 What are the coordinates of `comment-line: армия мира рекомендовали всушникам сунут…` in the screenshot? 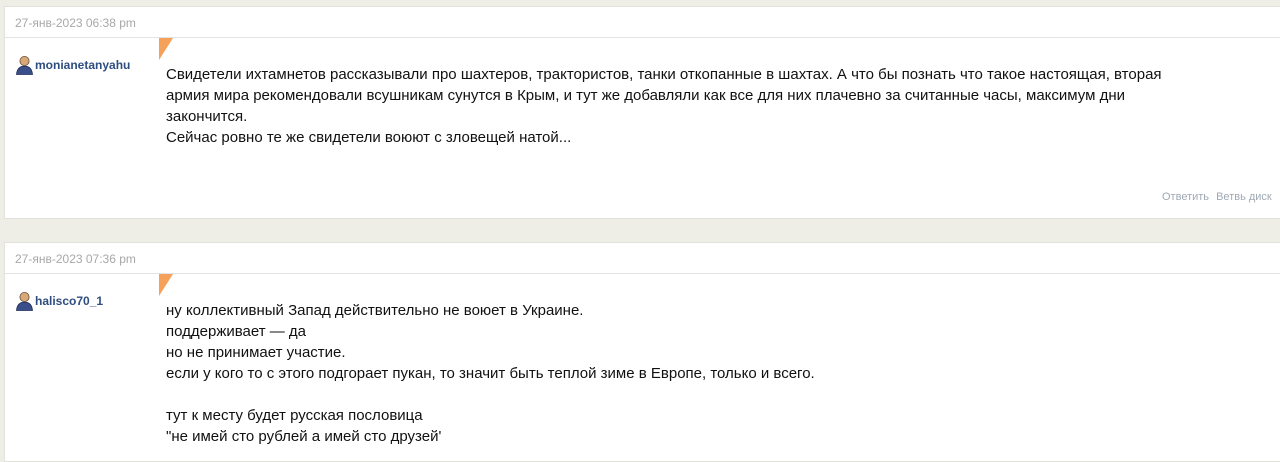 It's located at (645, 95).